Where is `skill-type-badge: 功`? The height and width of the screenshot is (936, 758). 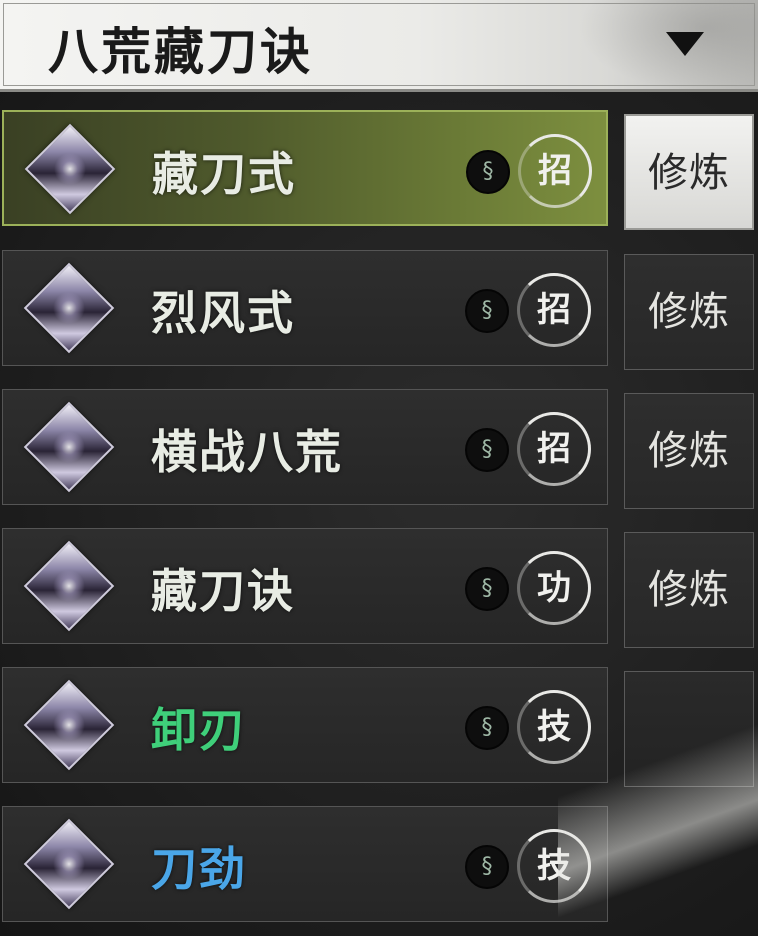
skill-type-badge: 功 is located at coordinates (554, 588).